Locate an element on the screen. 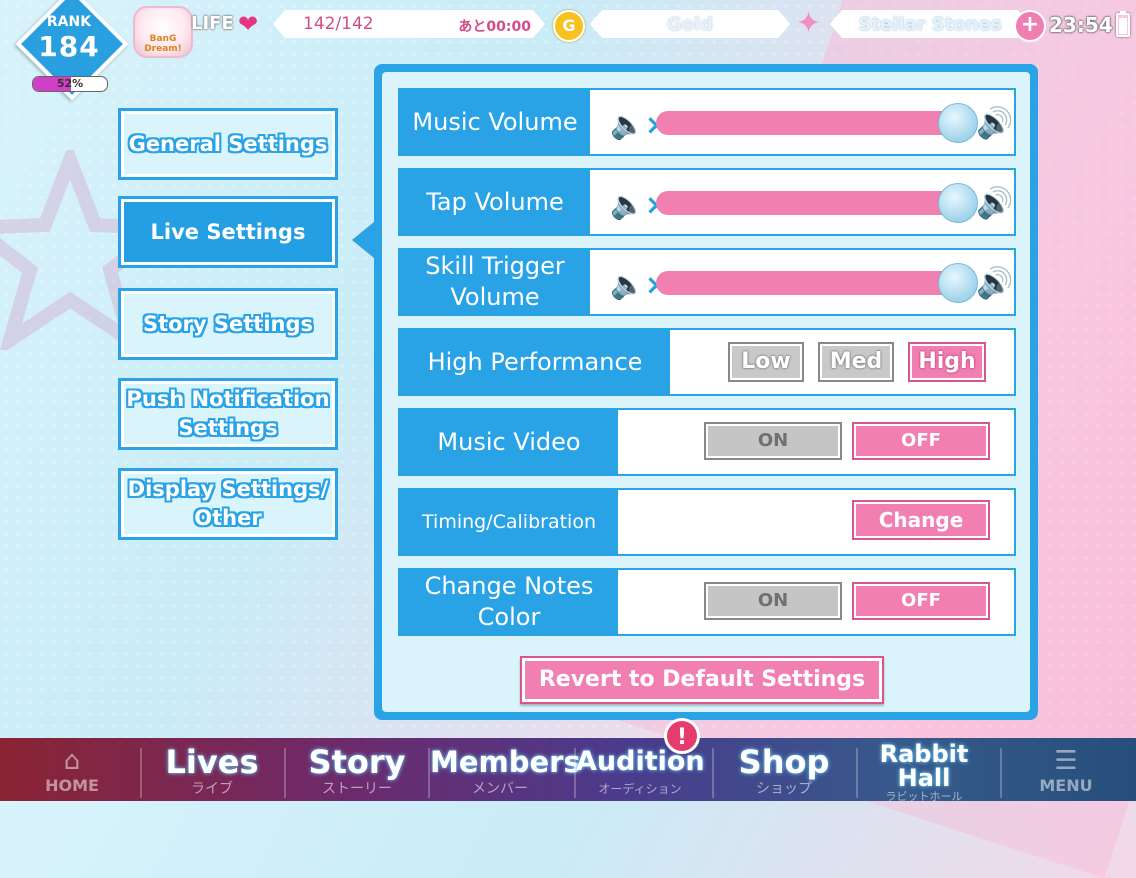 Image resolution: width=1136 pixels, height=878 pixels. stones-label: Stellar Stones is located at coordinates (930, 24).